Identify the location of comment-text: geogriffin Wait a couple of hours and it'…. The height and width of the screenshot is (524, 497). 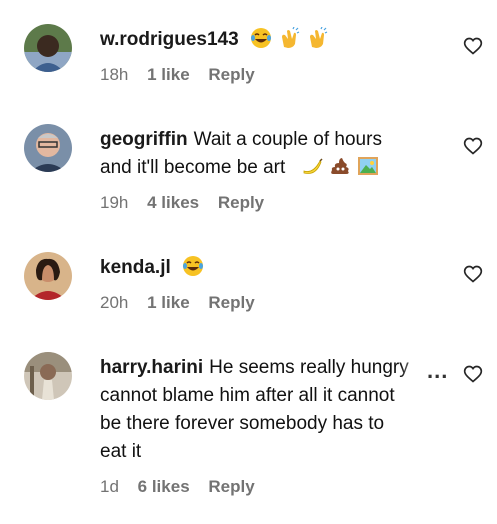
(270, 154).